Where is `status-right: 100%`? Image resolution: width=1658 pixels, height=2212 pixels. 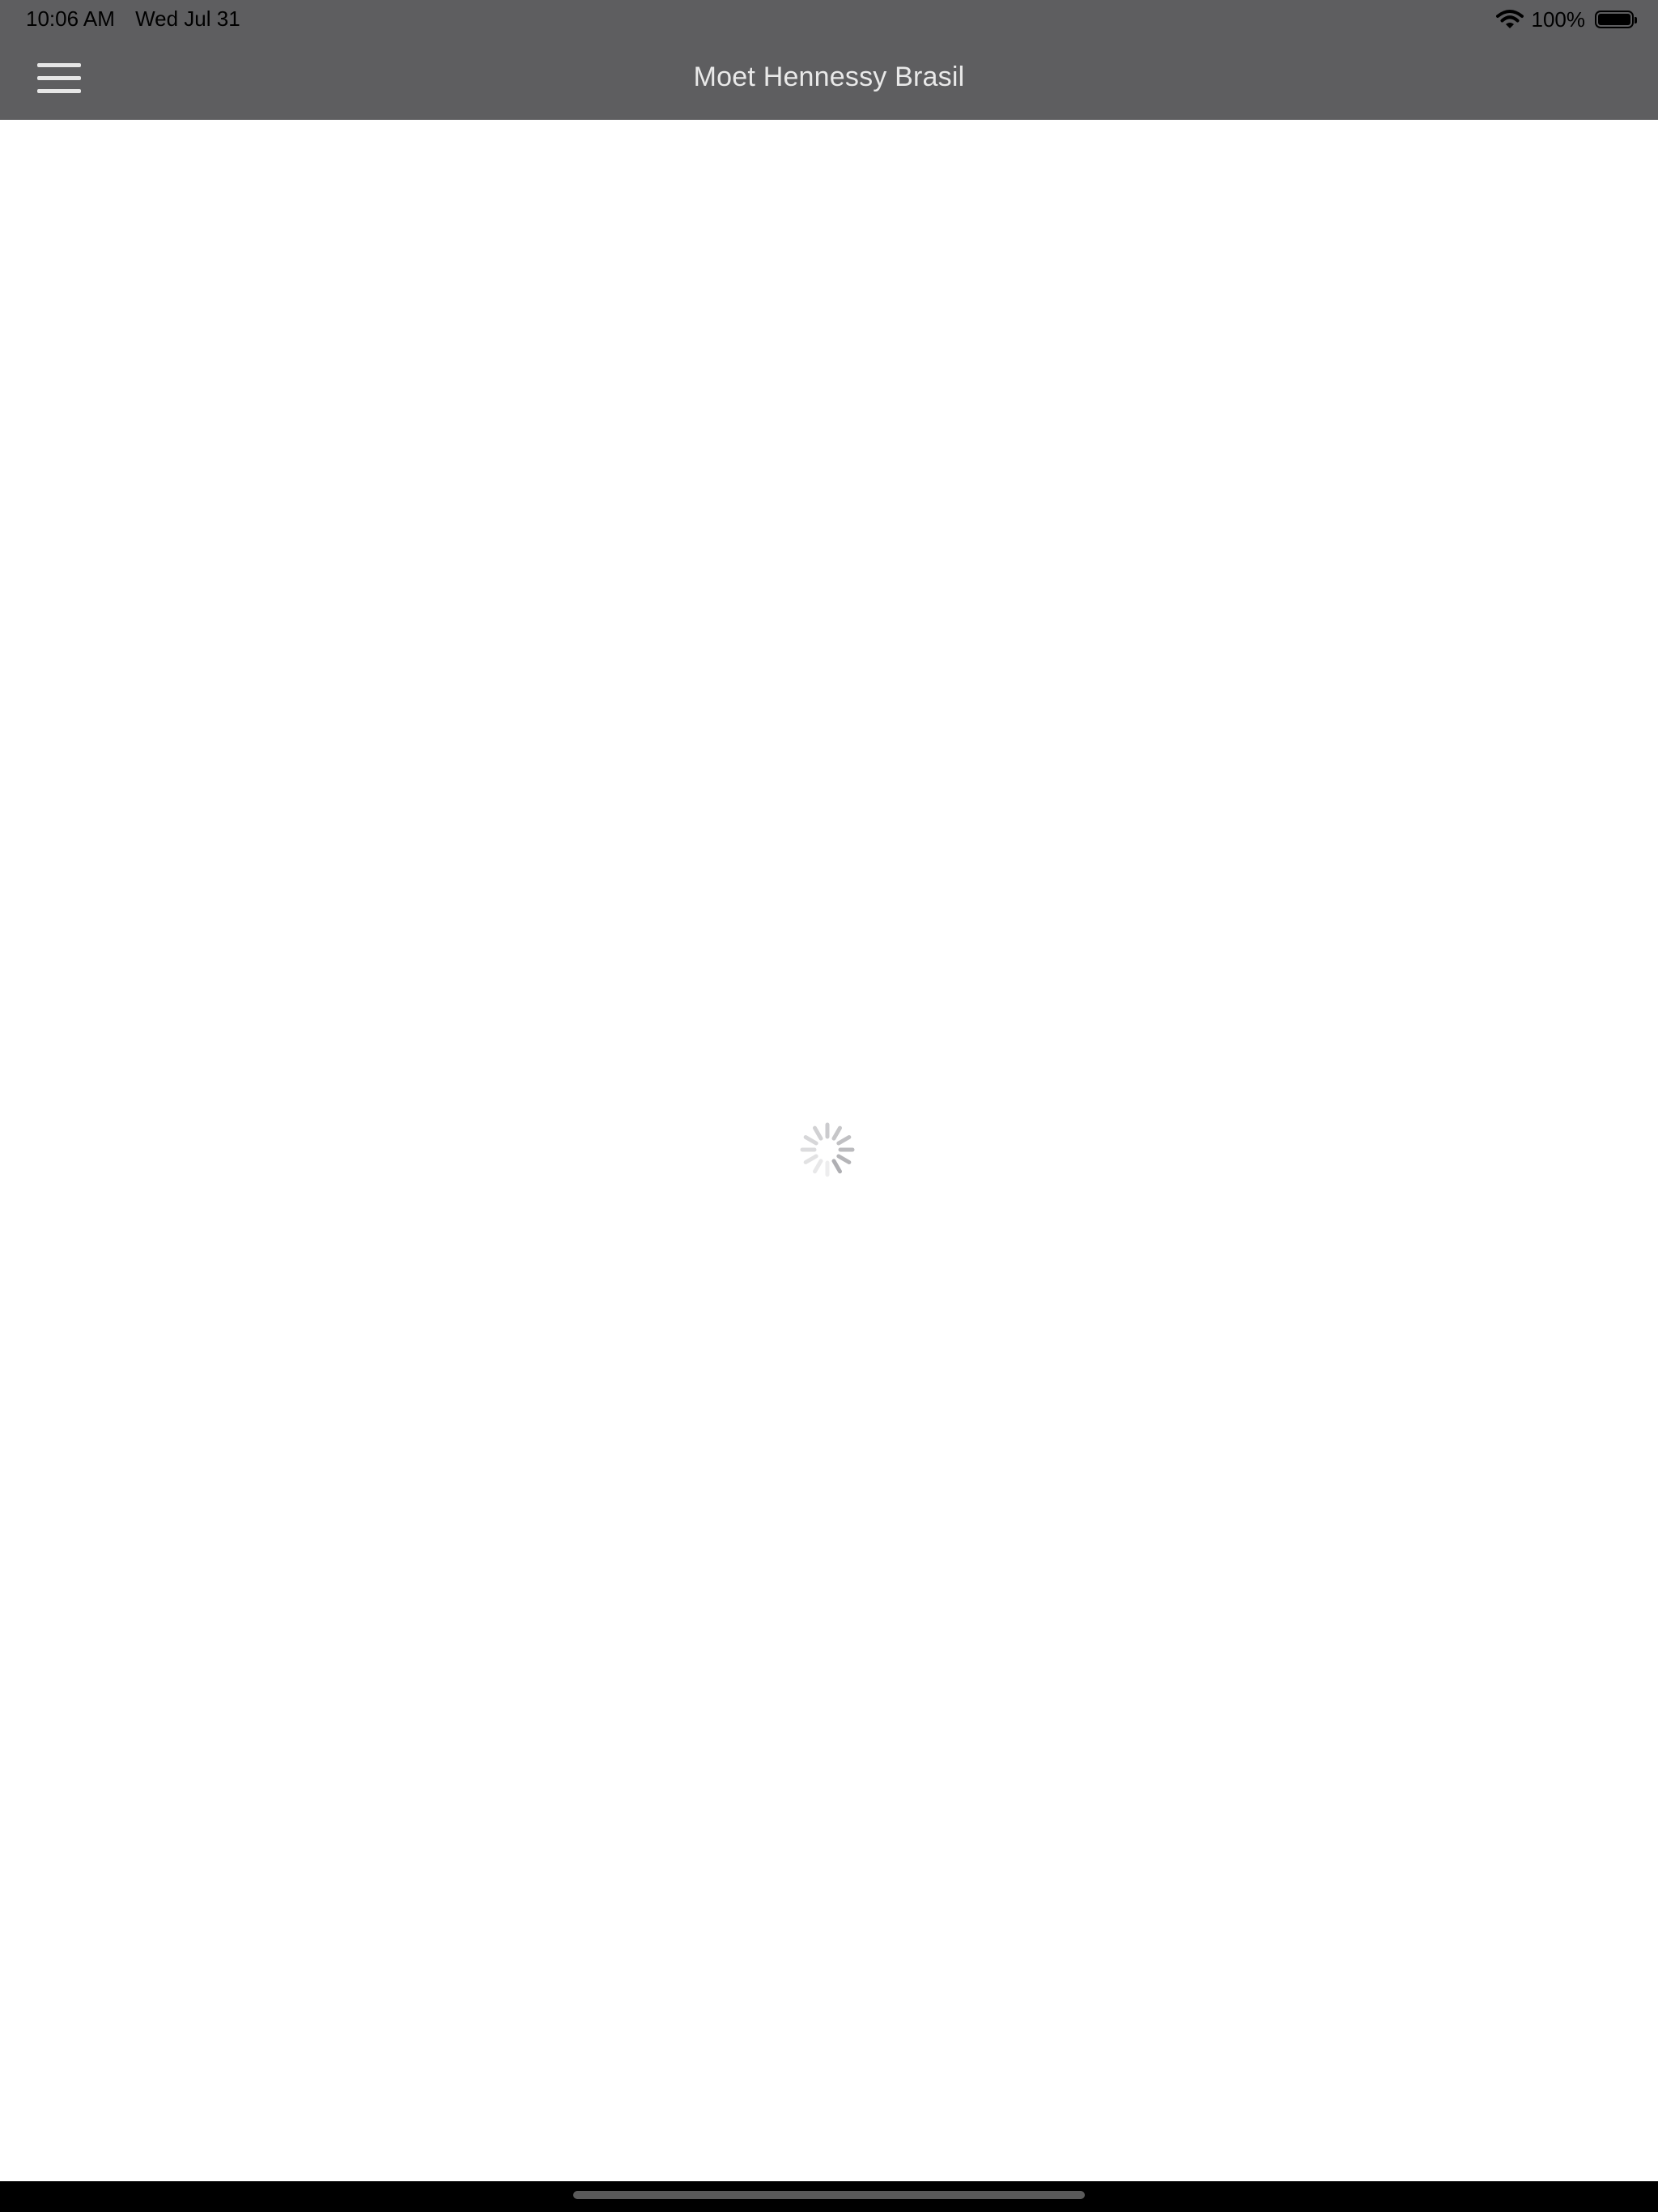 status-right: 100% is located at coordinates (1566, 19).